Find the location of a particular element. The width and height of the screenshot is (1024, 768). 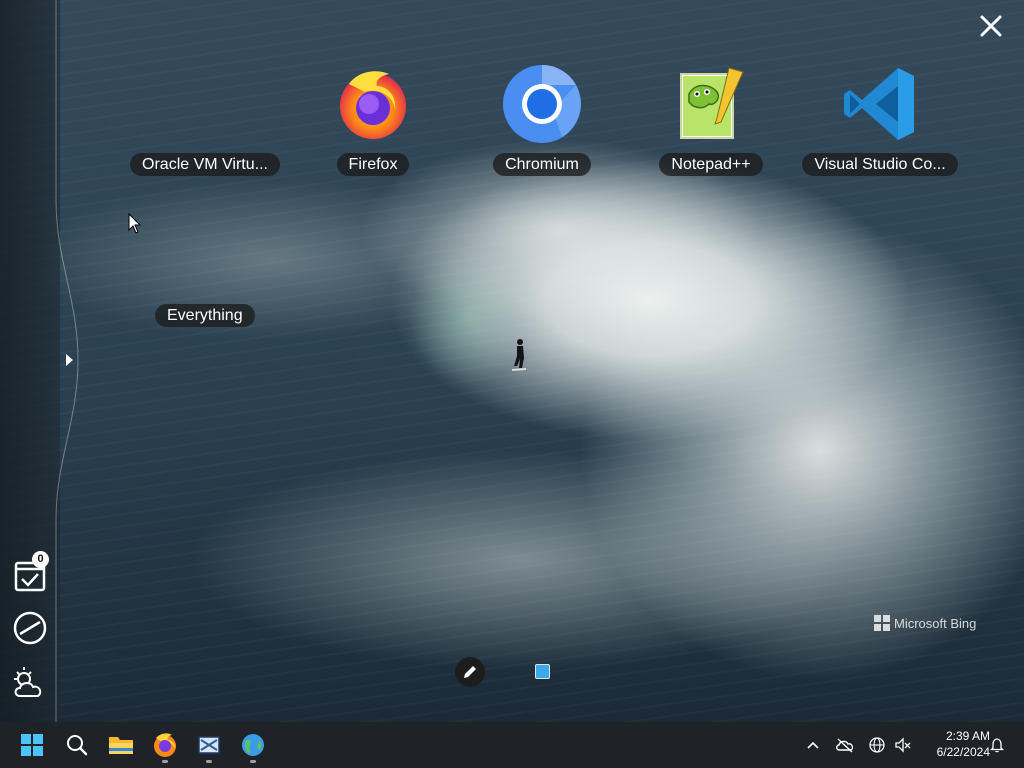

chevron-up-icon is located at coordinates (813, 745).